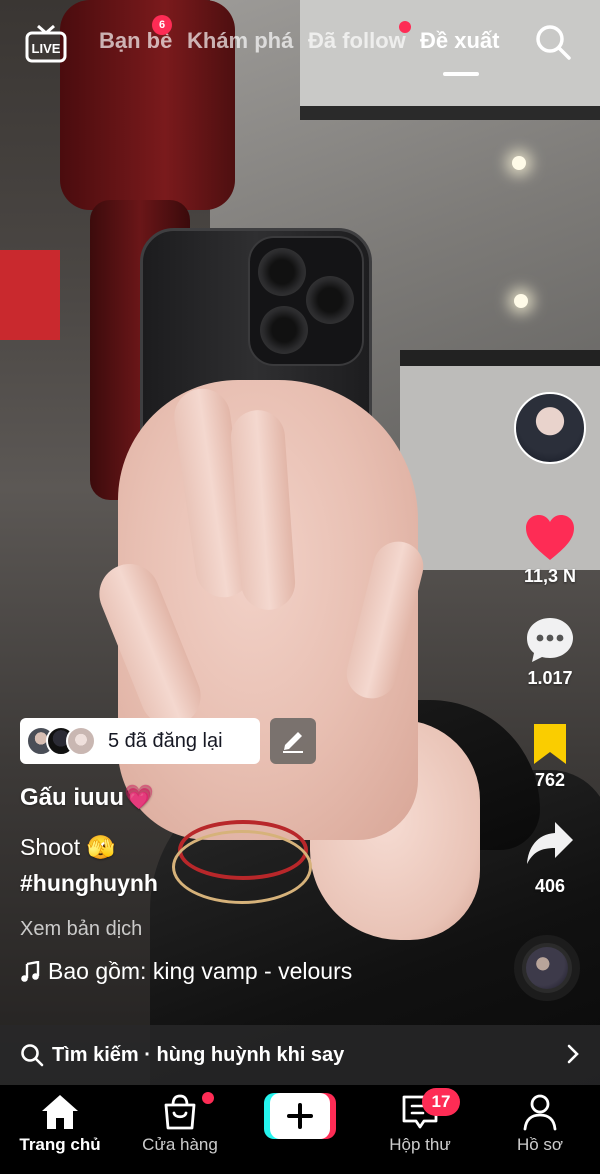 This screenshot has height=1174, width=600. I want to click on nav-inbox-label: Hộp thư, so click(420, 1144).